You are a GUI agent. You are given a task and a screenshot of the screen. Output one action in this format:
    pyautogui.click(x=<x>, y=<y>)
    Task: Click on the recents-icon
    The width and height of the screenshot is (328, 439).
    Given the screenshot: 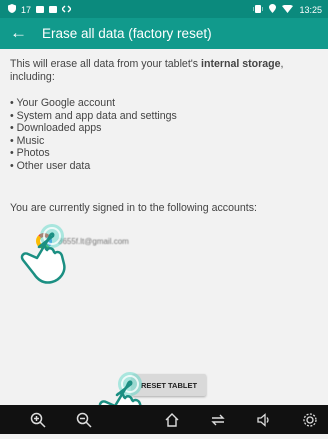 What is the action you would take?
    pyautogui.click(x=218, y=420)
    